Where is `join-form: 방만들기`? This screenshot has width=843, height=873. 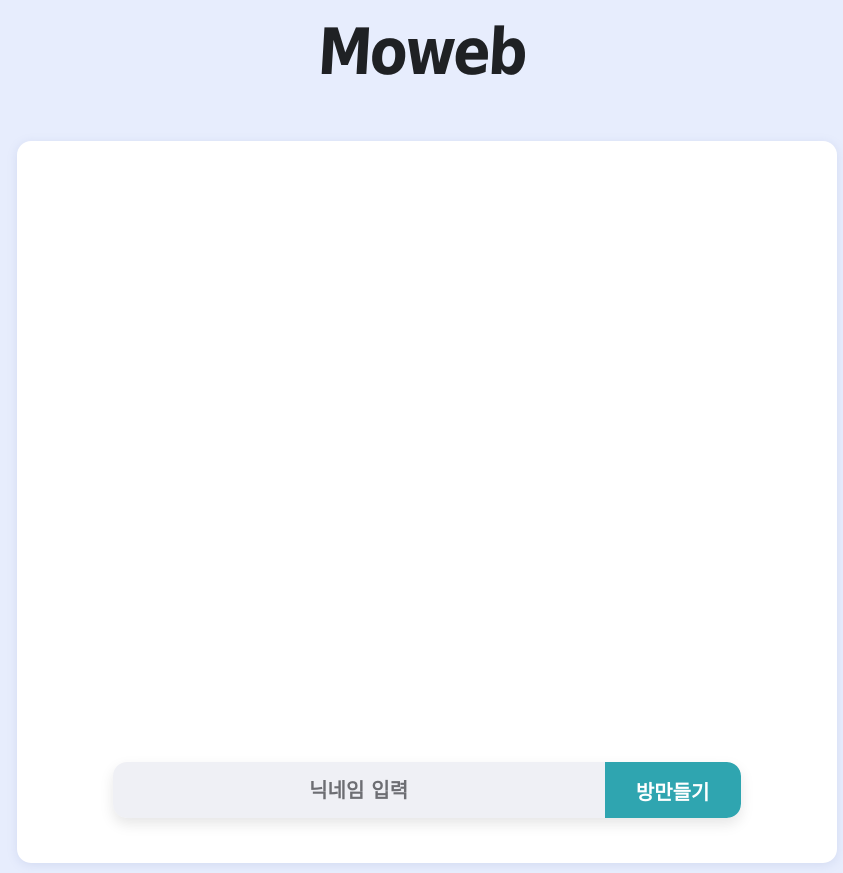
join-form: 방만들기 is located at coordinates (427, 790).